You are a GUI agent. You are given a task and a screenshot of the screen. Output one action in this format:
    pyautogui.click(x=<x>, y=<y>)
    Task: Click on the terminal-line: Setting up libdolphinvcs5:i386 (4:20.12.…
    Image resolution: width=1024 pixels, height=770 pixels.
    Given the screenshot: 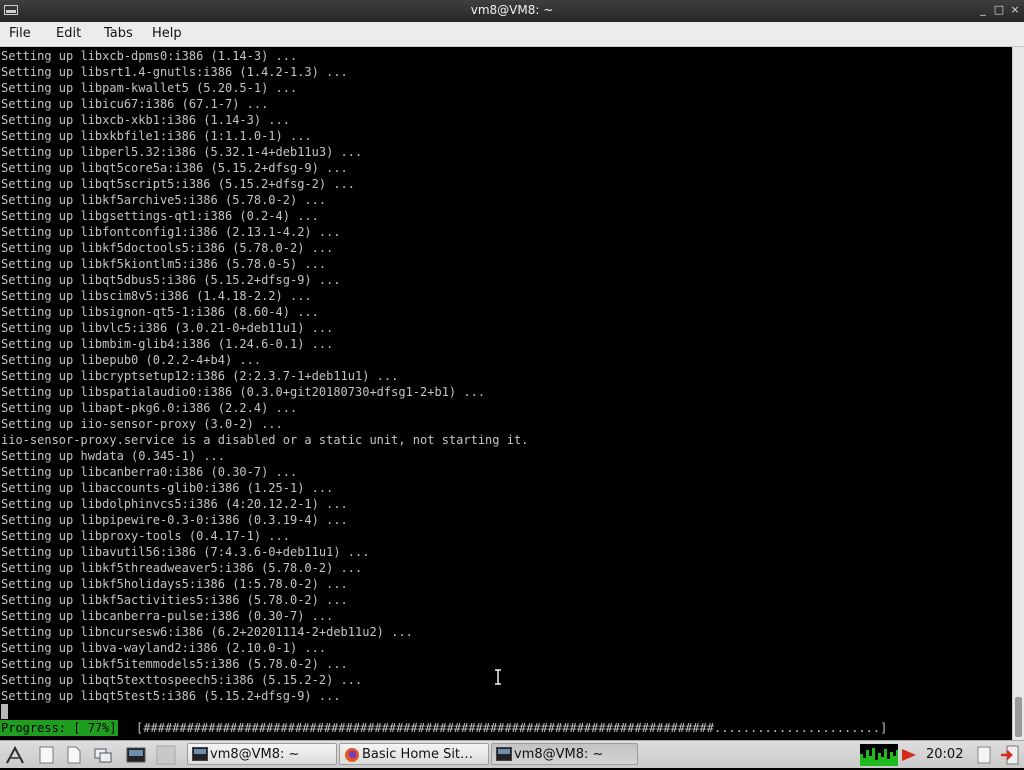 What is the action you would take?
    pyautogui.click(x=174, y=504)
    